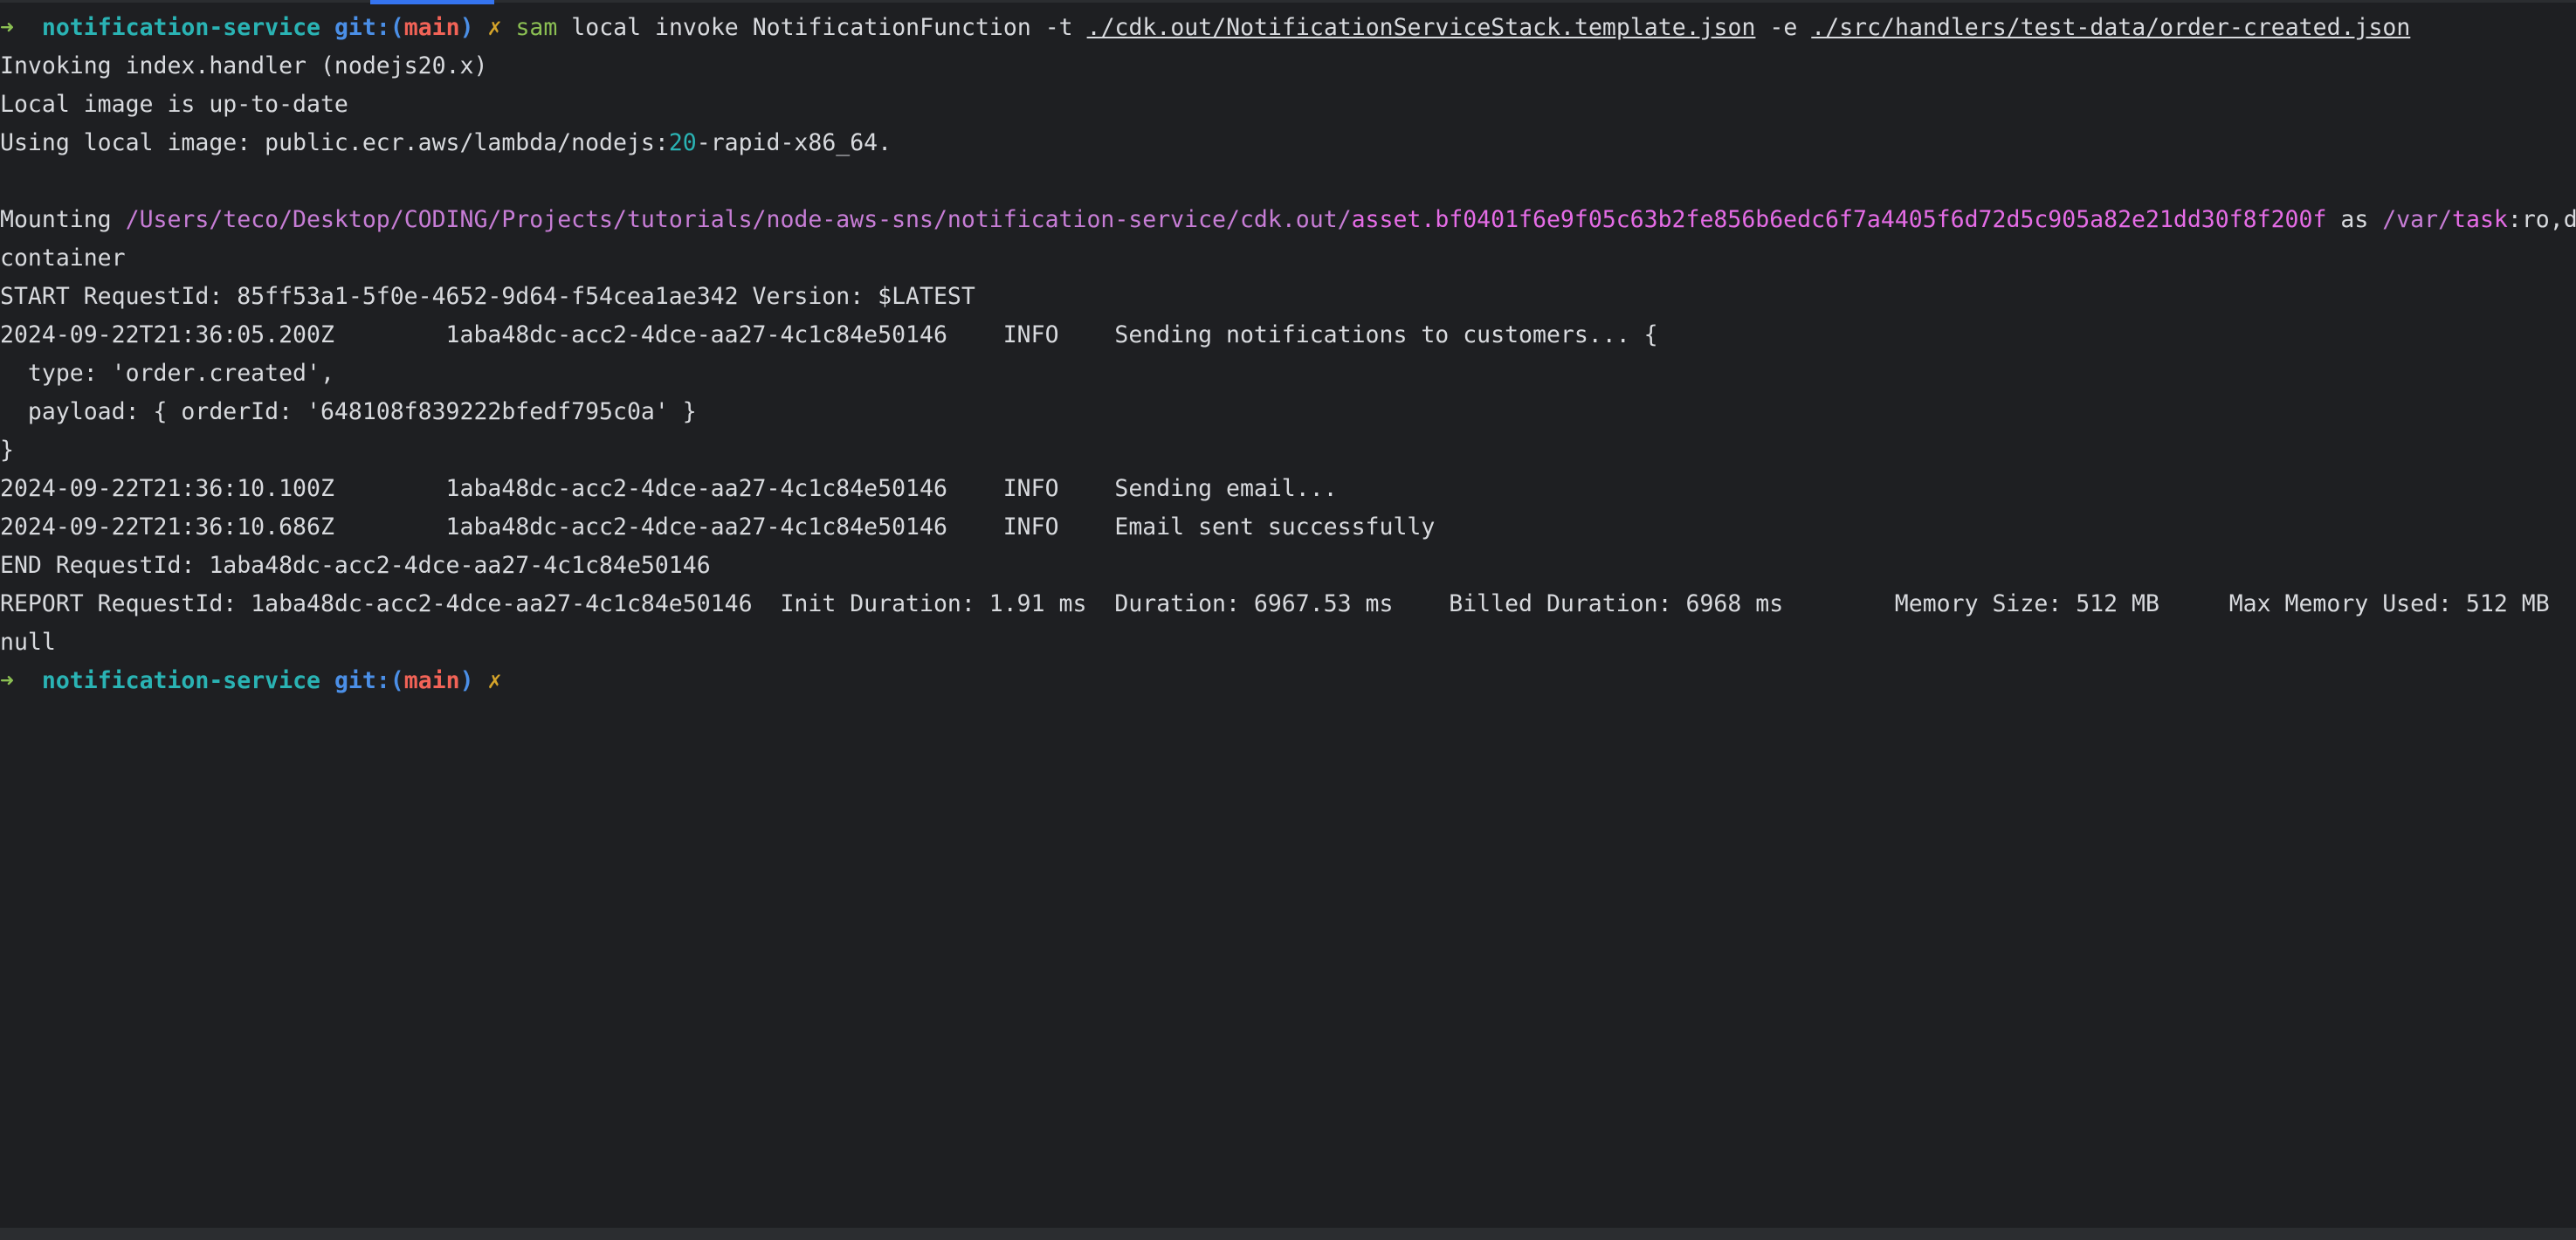  What do you see at coordinates (63, 258) in the screenshot?
I see `output-container: container` at bounding box center [63, 258].